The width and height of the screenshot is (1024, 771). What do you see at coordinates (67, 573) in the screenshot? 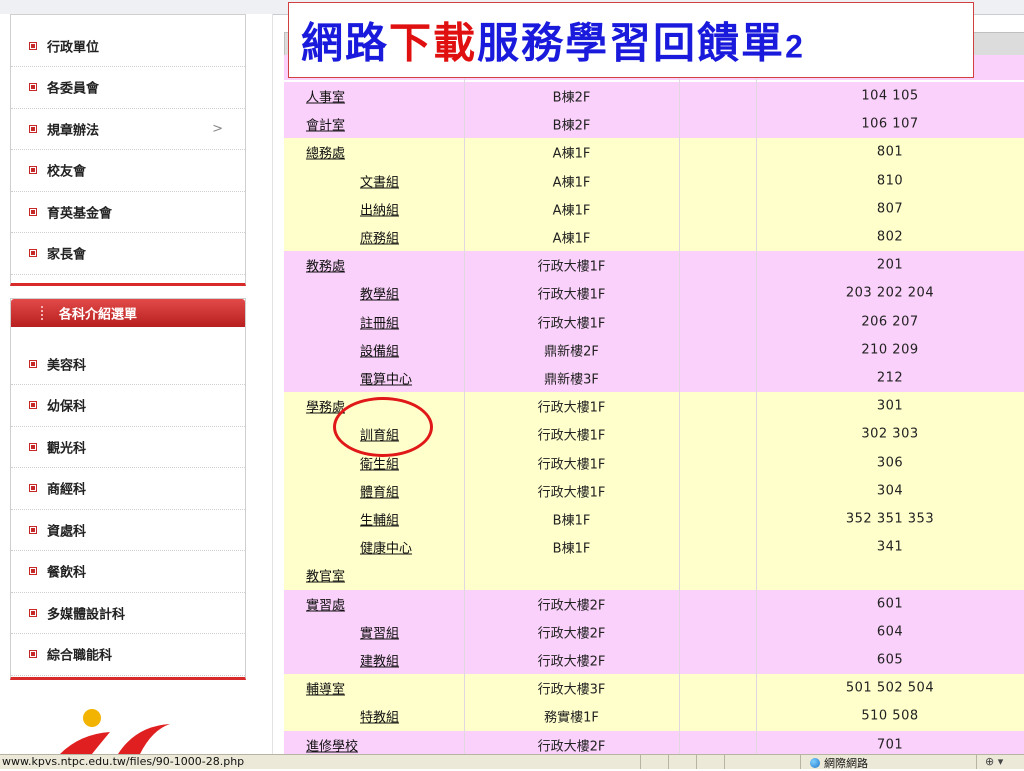
I see `department-item-label: 餐飲科` at bounding box center [67, 573].